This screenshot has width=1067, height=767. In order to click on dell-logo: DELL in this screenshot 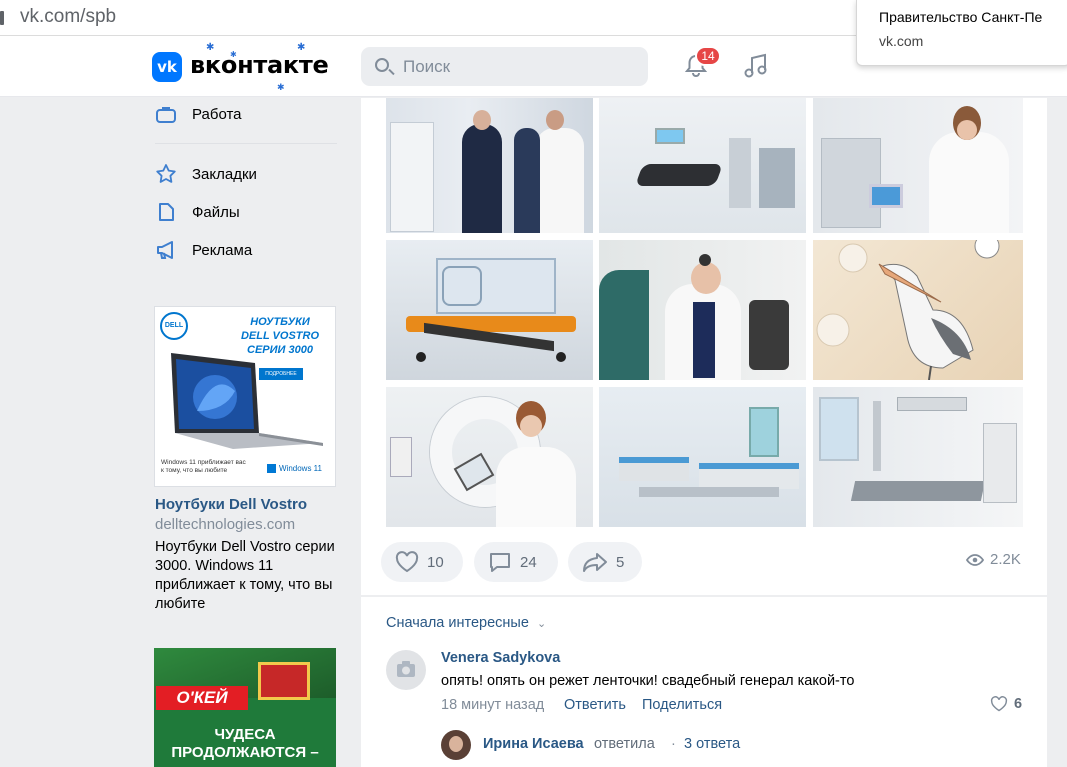, I will do `click(174, 326)`.